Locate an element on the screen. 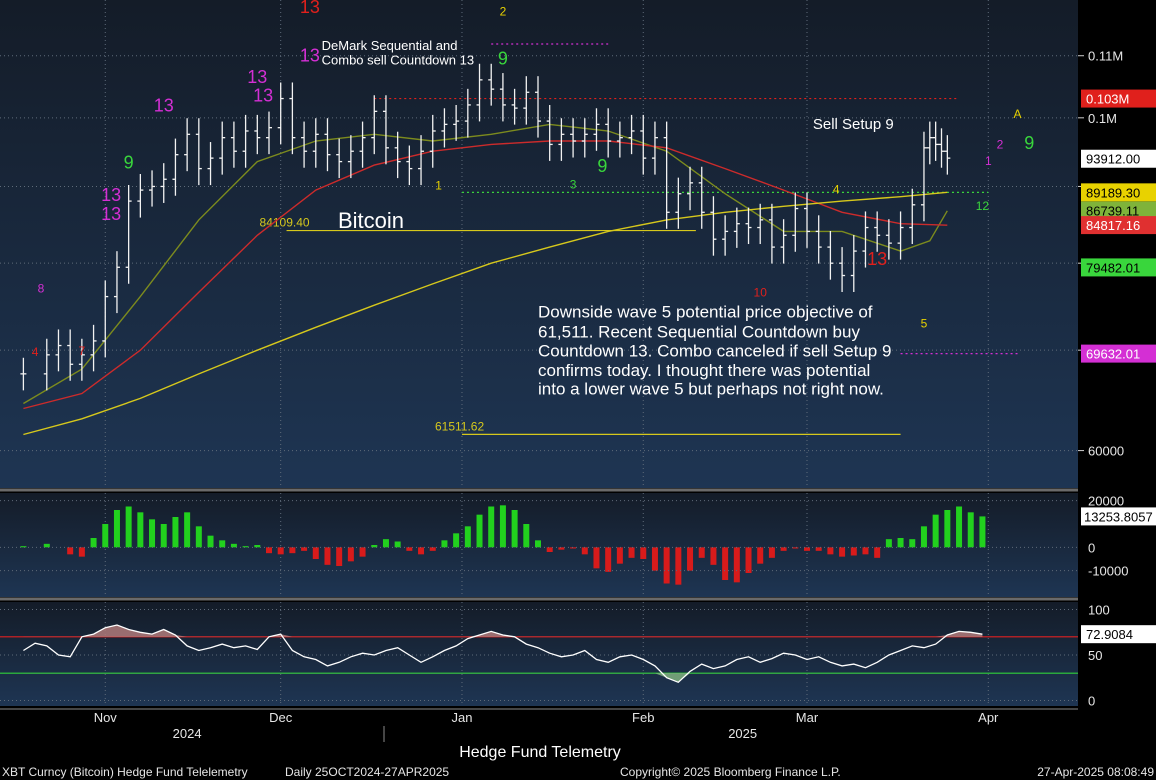  td-count-label: 5 is located at coordinates (924, 323).